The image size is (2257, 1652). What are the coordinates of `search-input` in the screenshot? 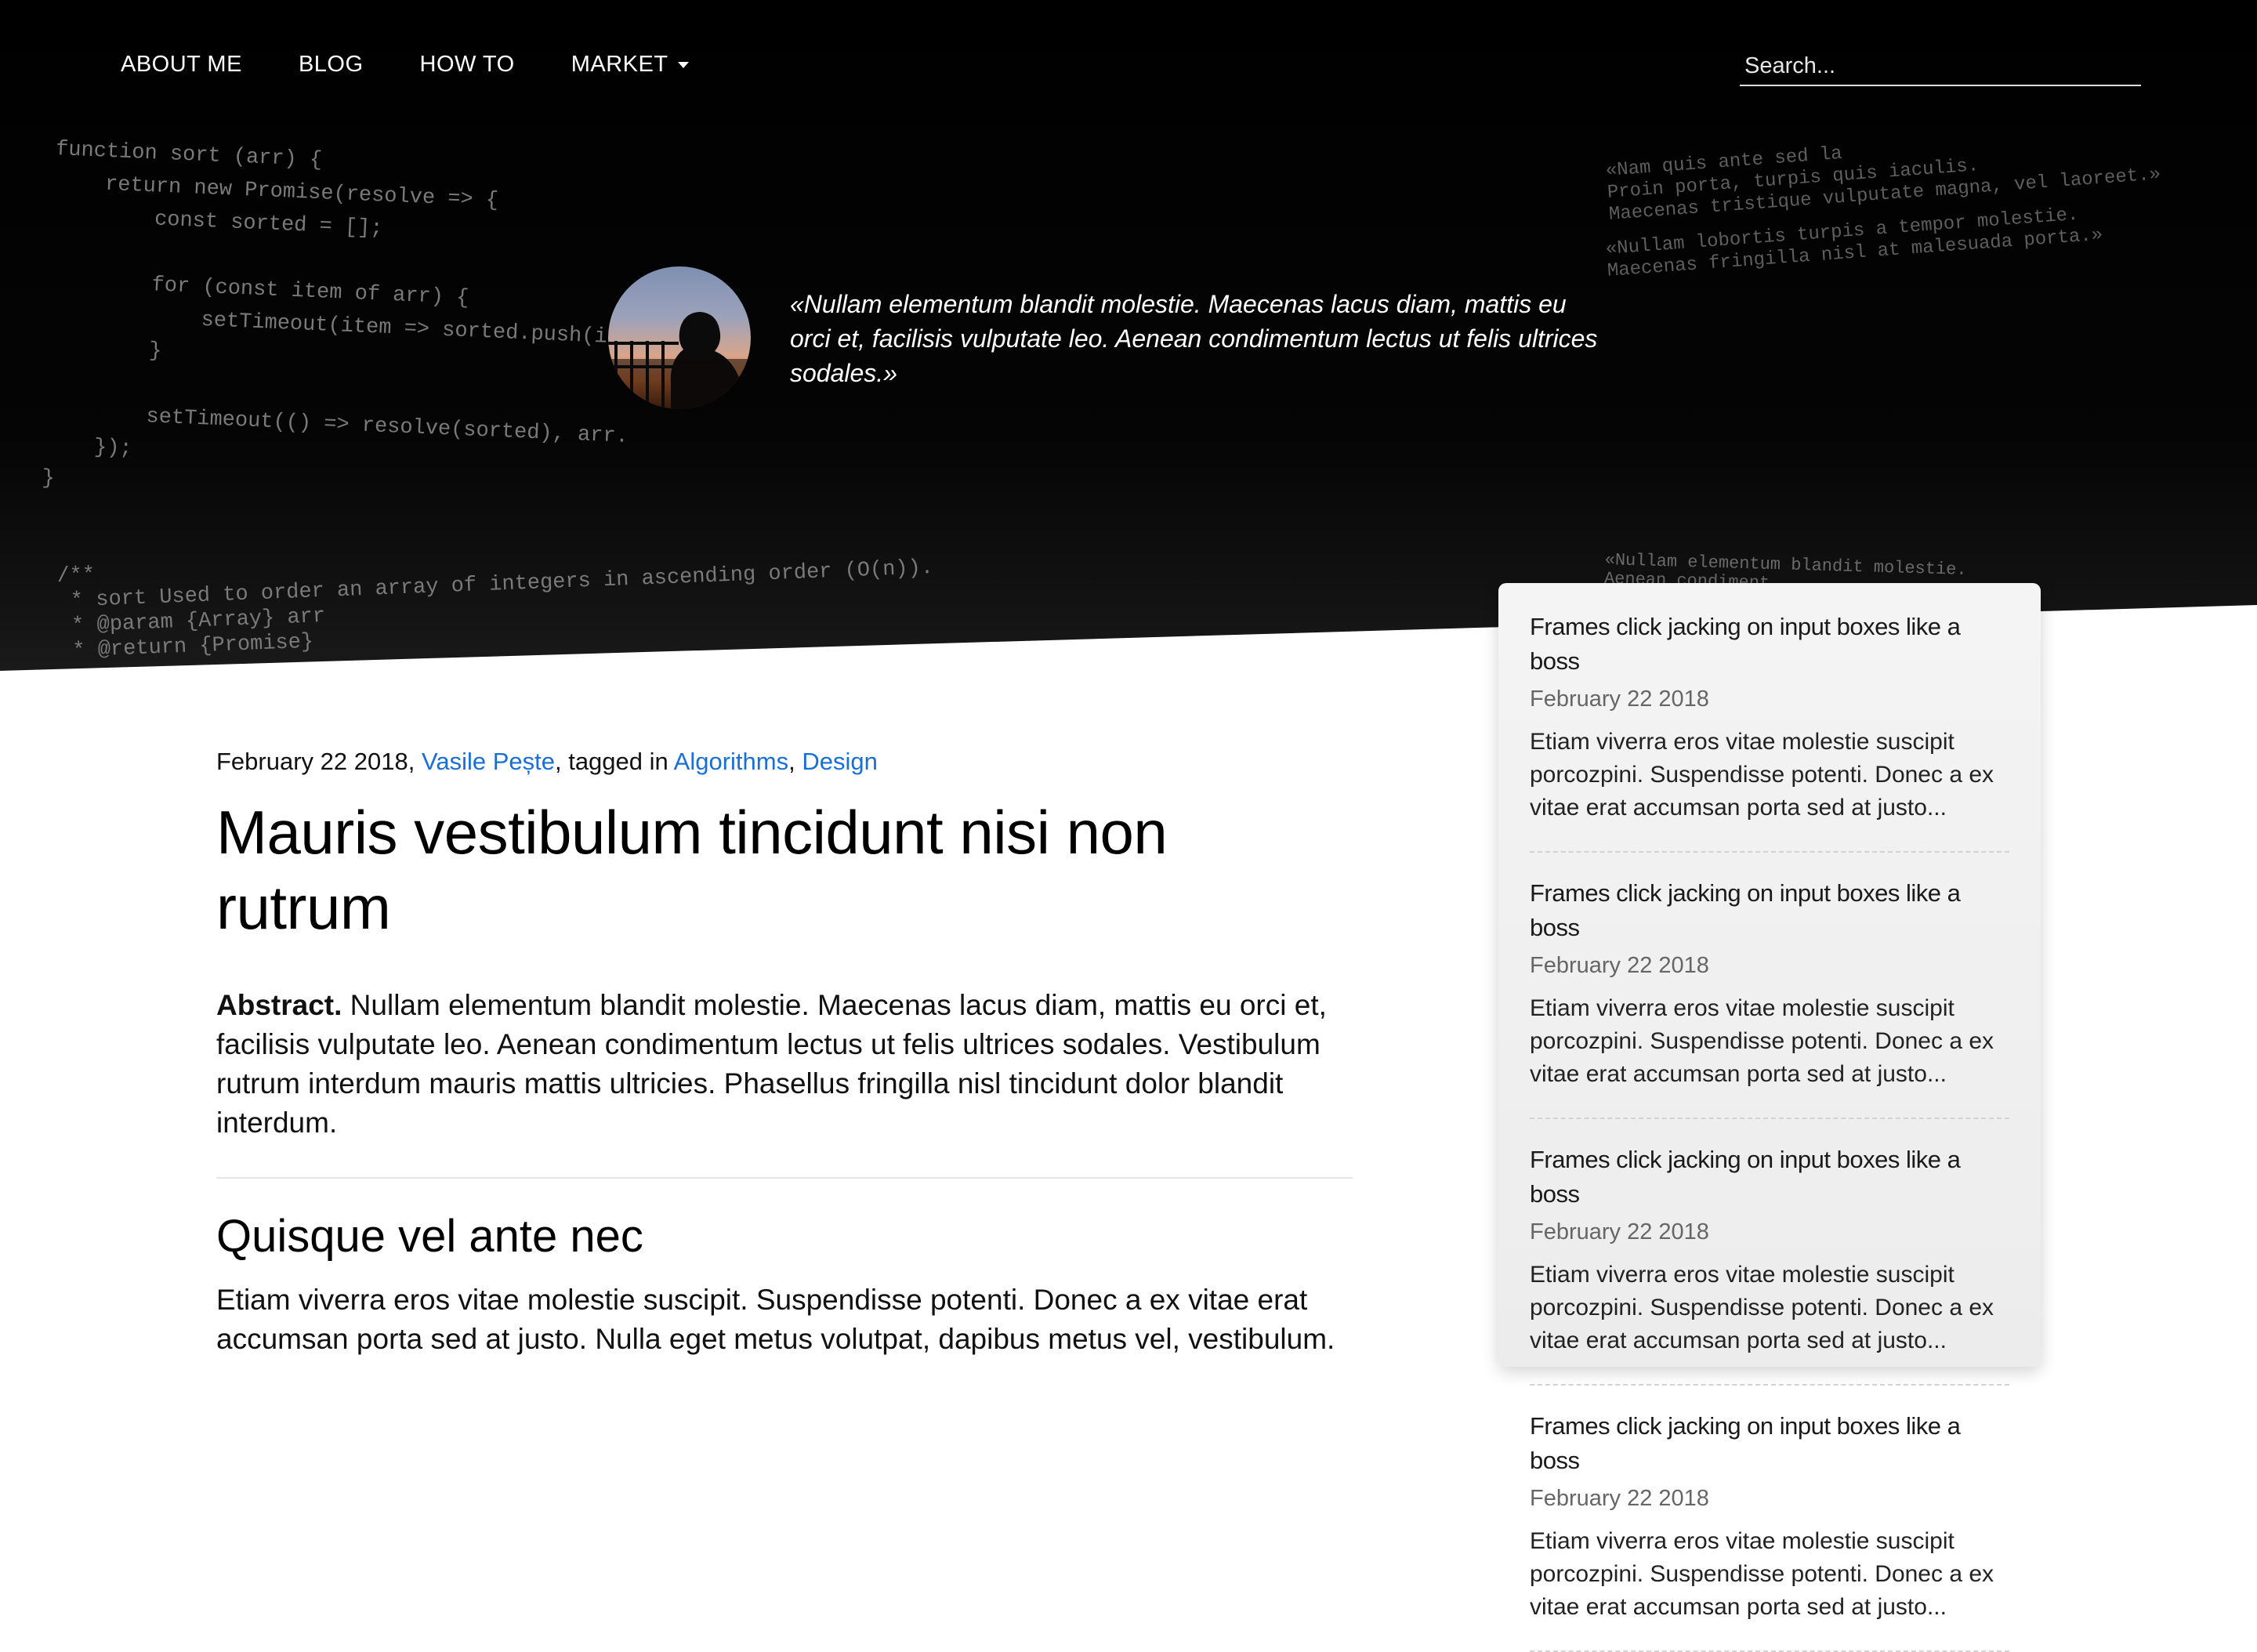 It's located at (1941, 66).